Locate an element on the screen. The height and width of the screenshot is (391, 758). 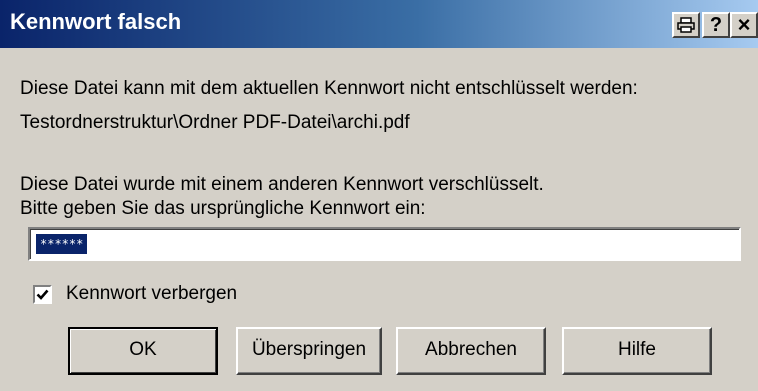
title-bar: Kennwort falsch ? × is located at coordinates (379, 24).